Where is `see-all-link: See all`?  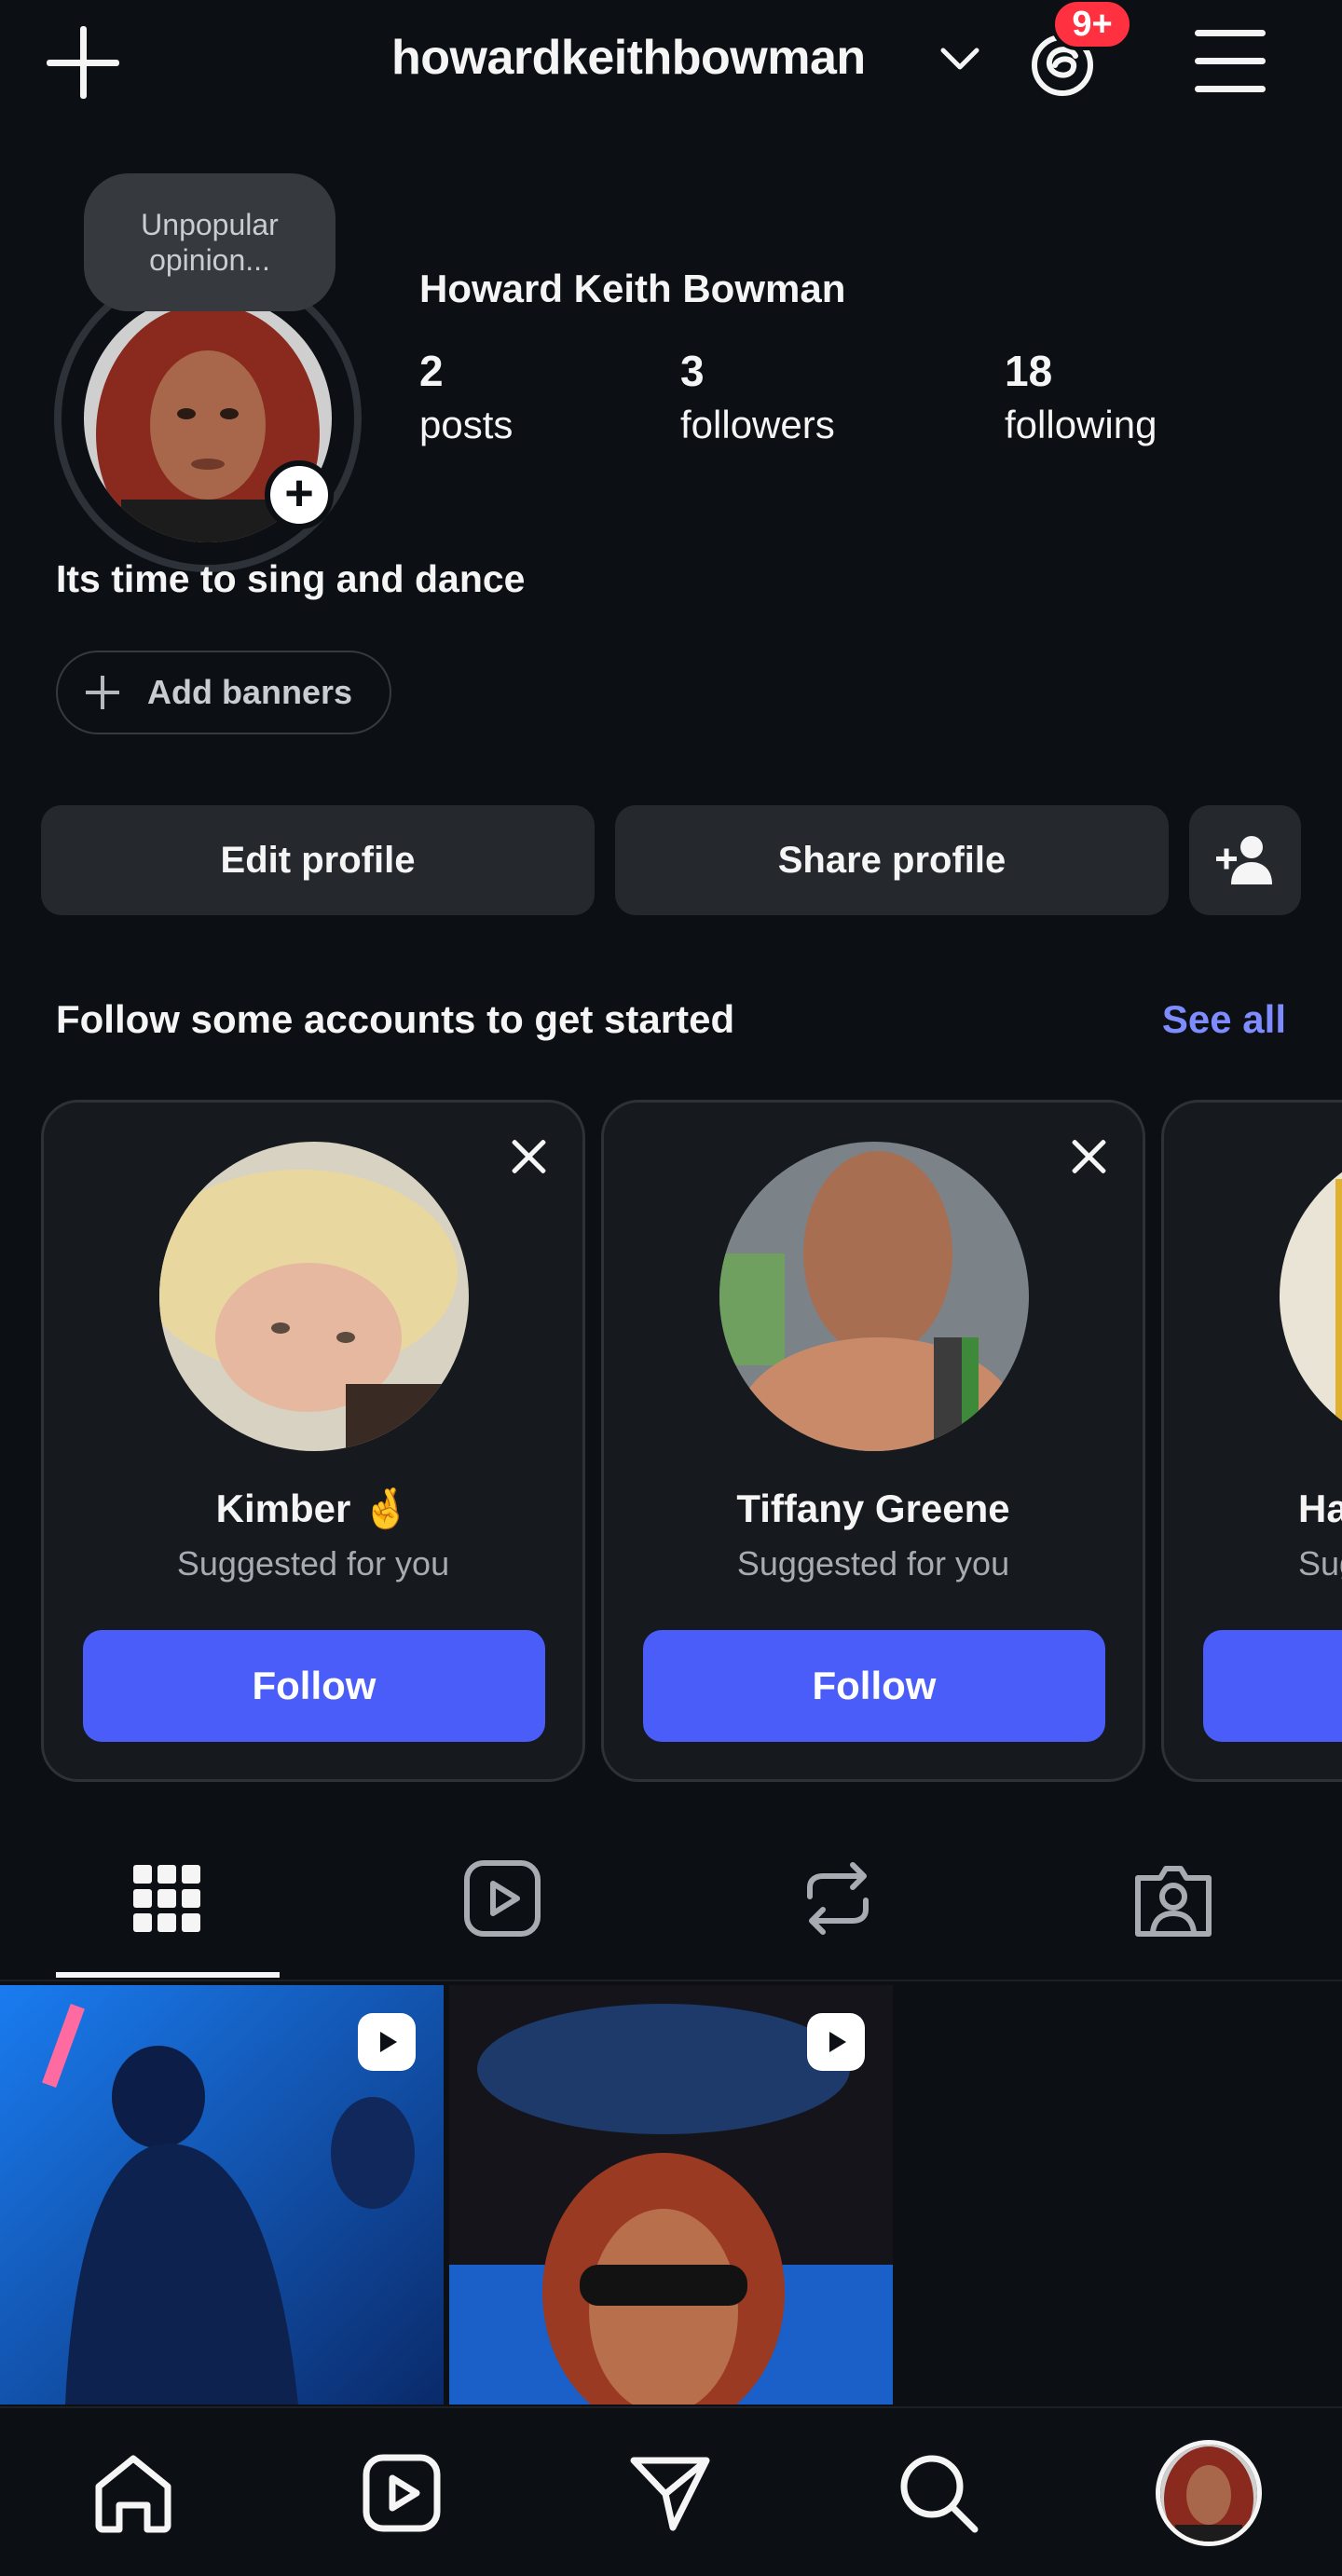 see-all-link: See all is located at coordinates (1224, 1019).